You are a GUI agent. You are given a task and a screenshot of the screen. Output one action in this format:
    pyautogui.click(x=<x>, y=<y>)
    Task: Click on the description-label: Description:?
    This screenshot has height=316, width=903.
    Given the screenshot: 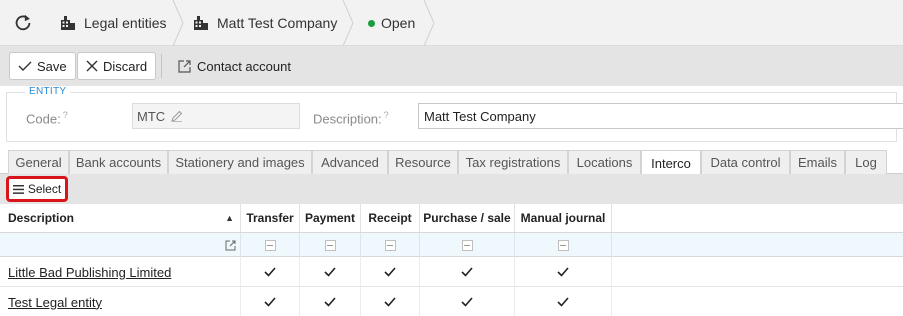 What is the action you would take?
    pyautogui.click(x=351, y=118)
    